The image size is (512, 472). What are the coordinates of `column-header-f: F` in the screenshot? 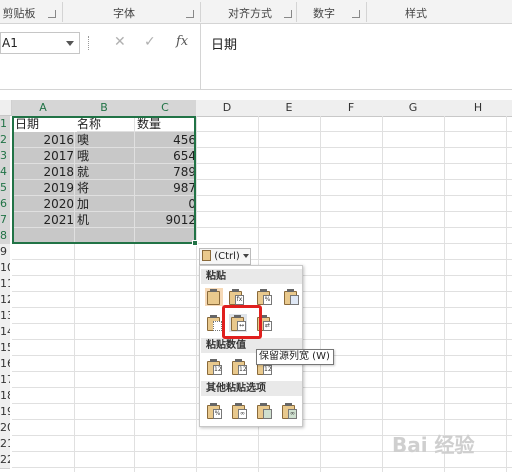 It's located at (351, 108).